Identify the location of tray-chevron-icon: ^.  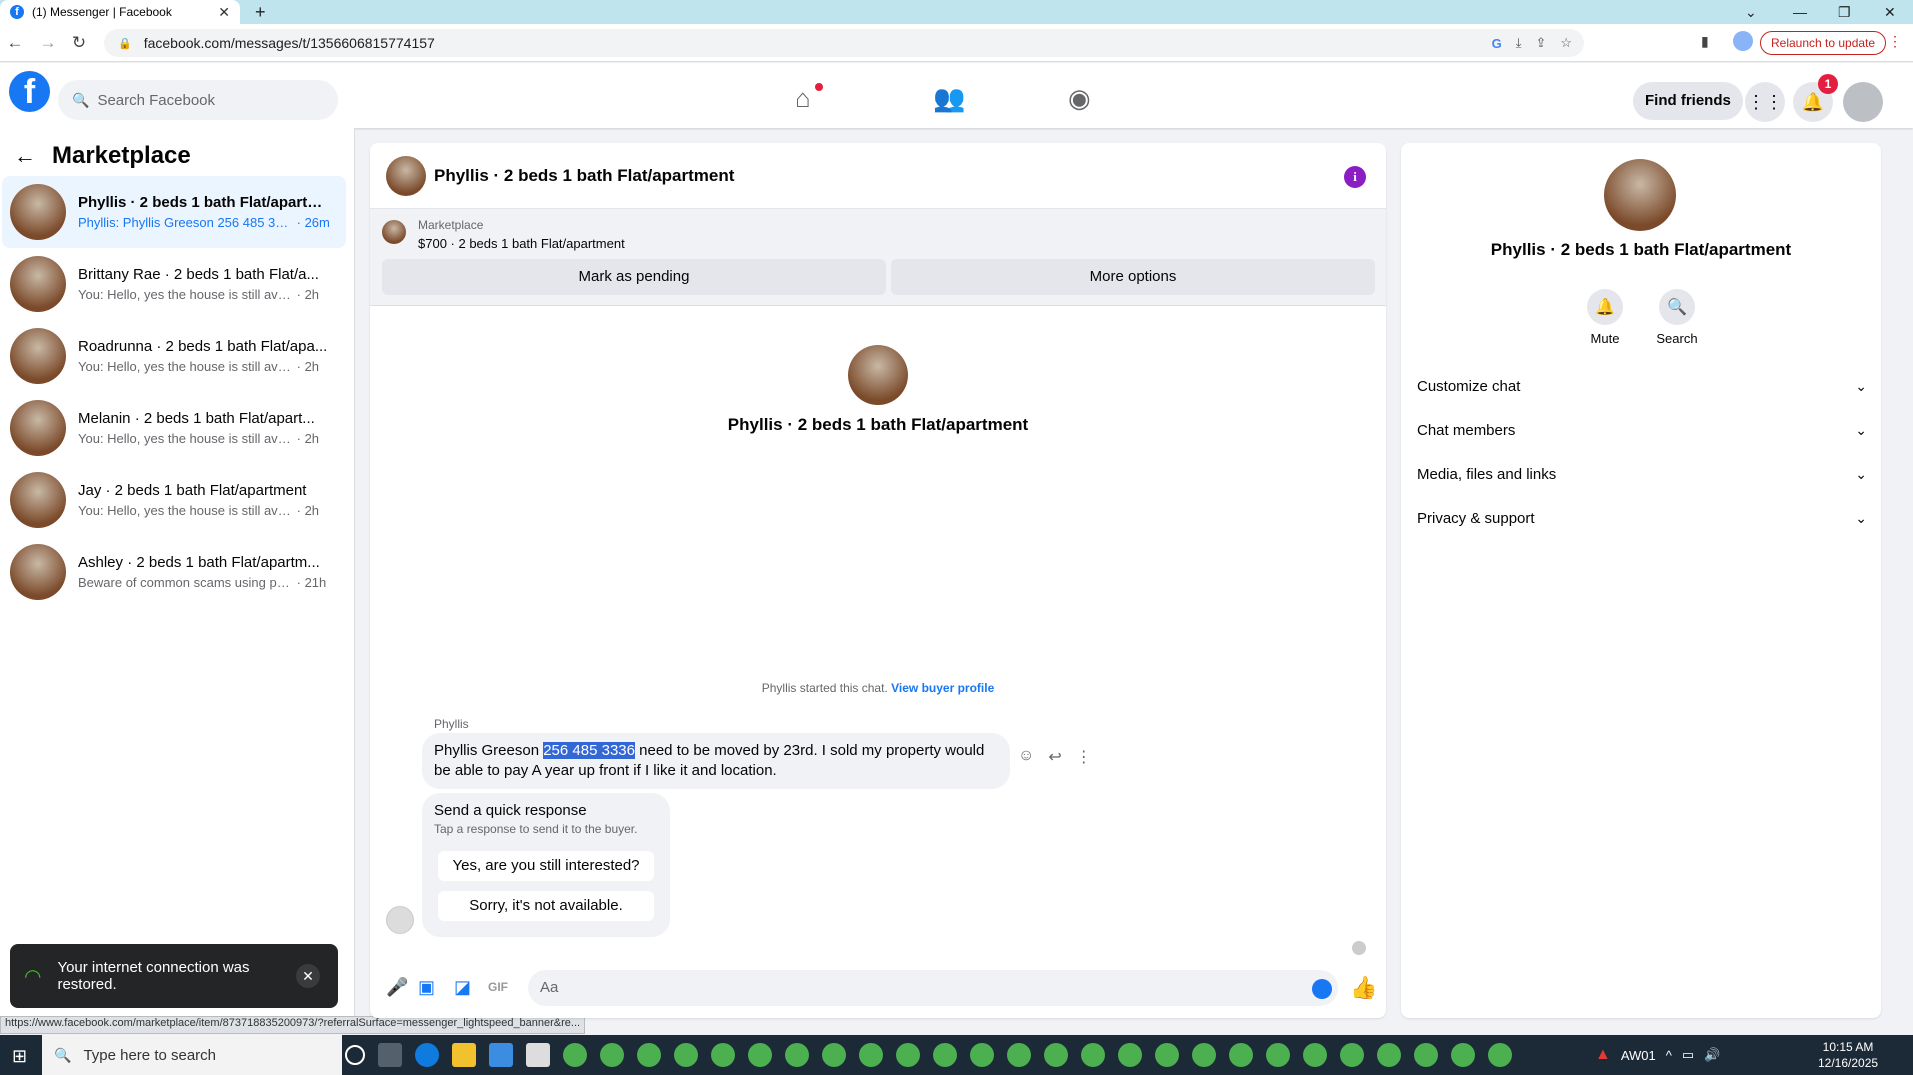
(1669, 1055).